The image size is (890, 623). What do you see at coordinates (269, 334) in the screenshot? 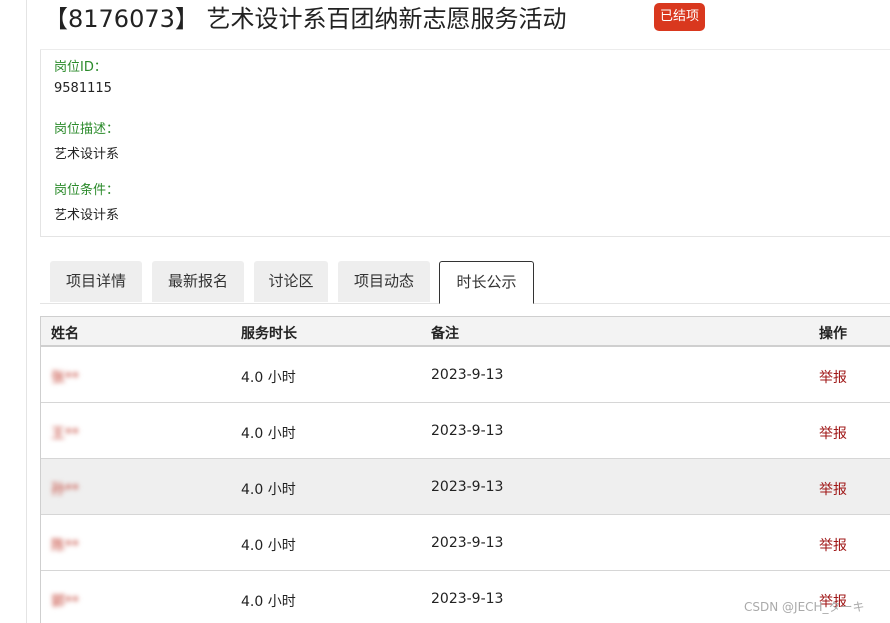
I see `header-hours: 服务时长` at bounding box center [269, 334].